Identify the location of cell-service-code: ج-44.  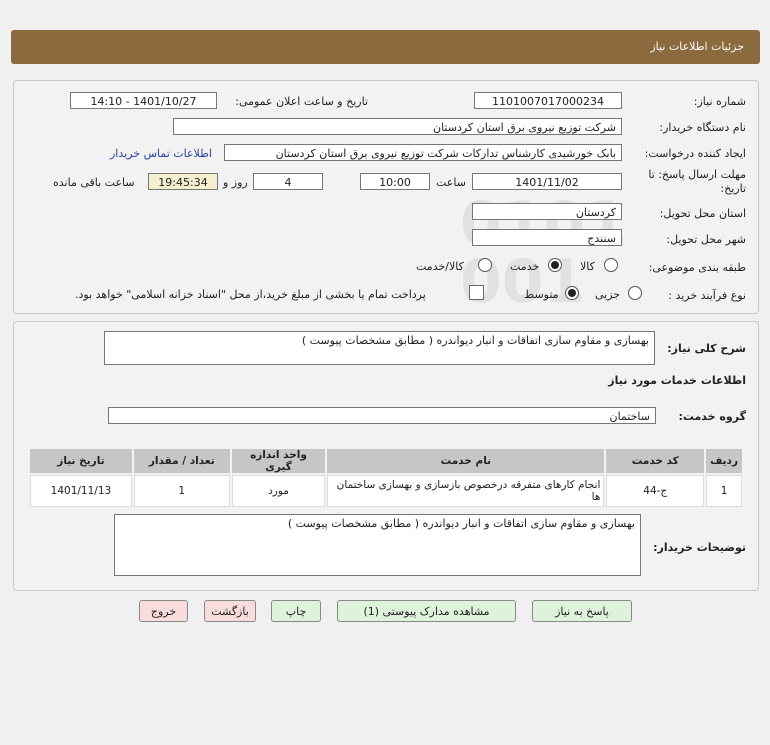
(655, 491).